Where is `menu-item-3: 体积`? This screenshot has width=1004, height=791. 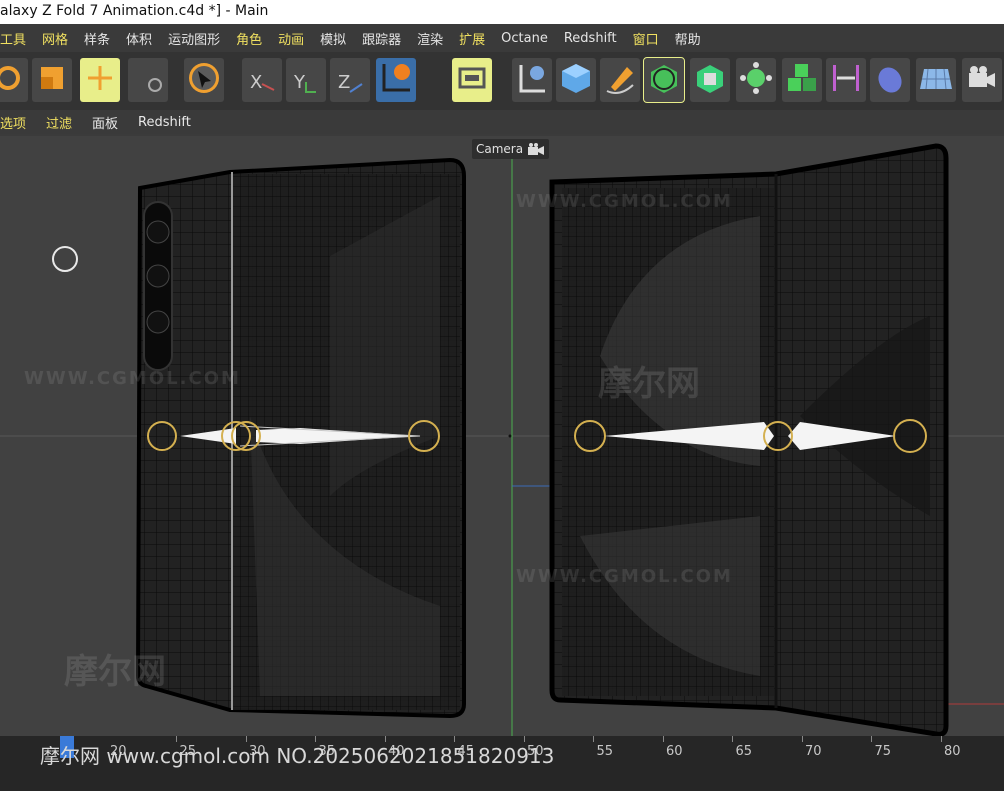
menu-item-3: 体积 is located at coordinates (143, 38).